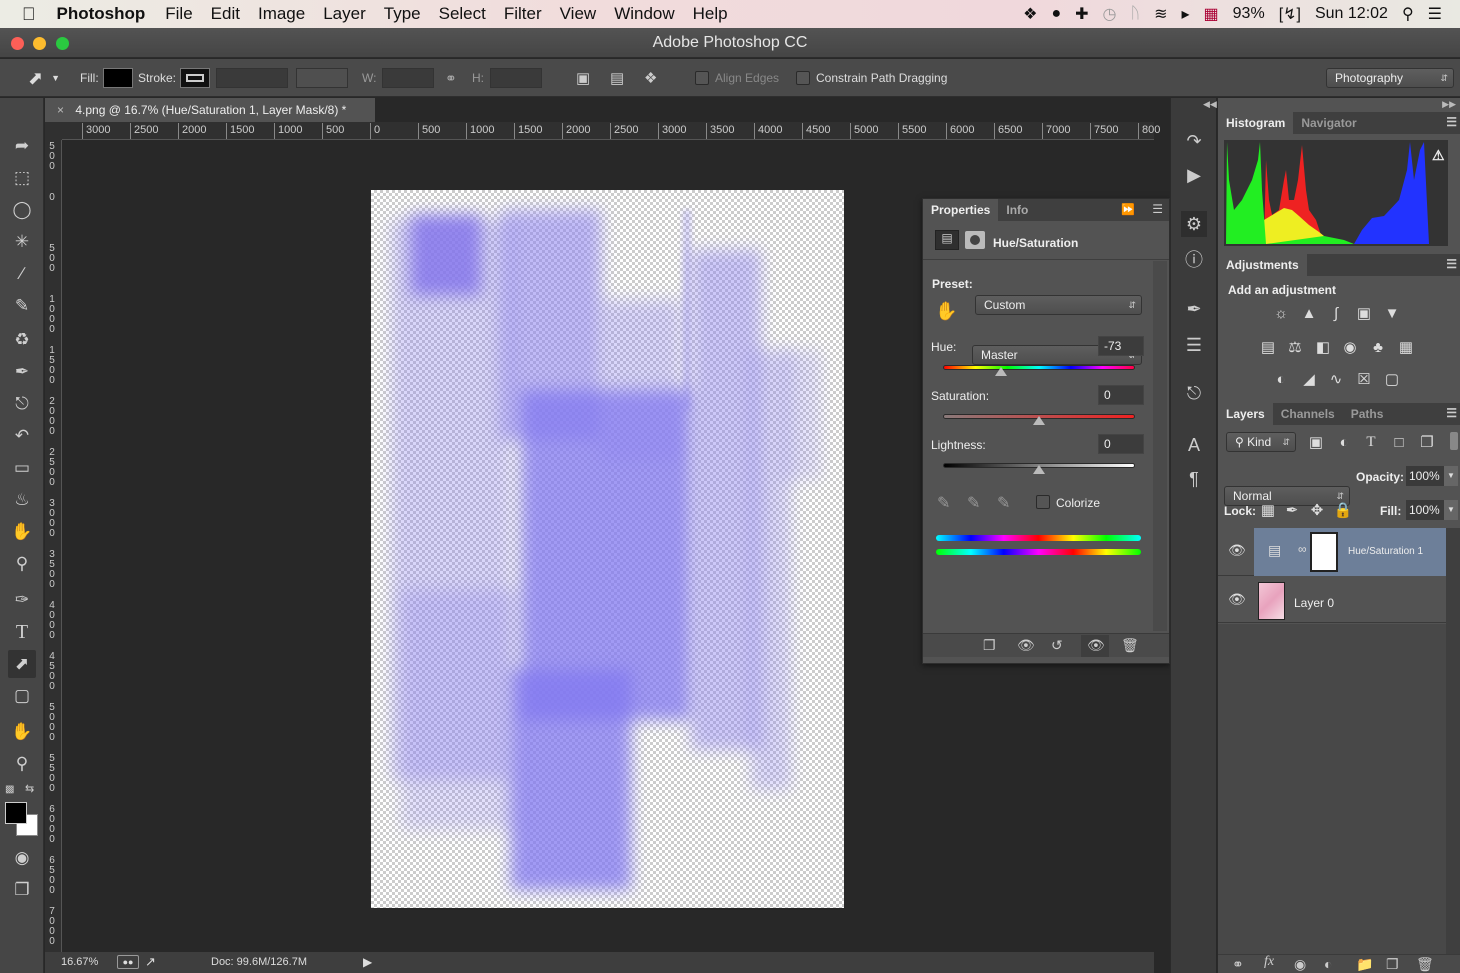 The width and height of the screenshot is (1460, 973). What do you see at coordinates (1194, 224) in the screenshot?
I see `properties-panel-icon: ⚙` at bounding box center [1194, 224].